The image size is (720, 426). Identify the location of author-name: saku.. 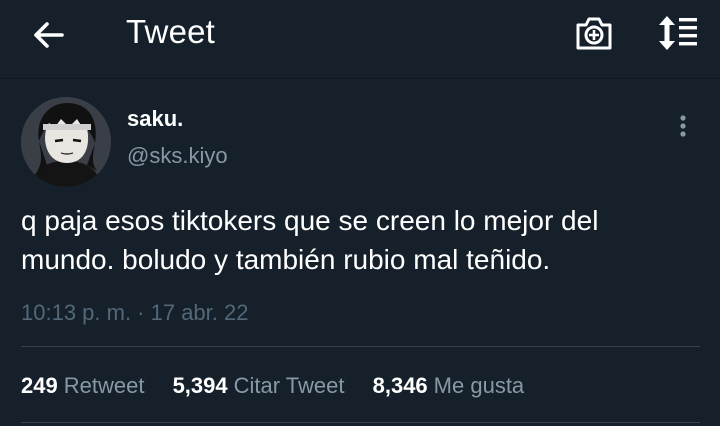
(155, 119).